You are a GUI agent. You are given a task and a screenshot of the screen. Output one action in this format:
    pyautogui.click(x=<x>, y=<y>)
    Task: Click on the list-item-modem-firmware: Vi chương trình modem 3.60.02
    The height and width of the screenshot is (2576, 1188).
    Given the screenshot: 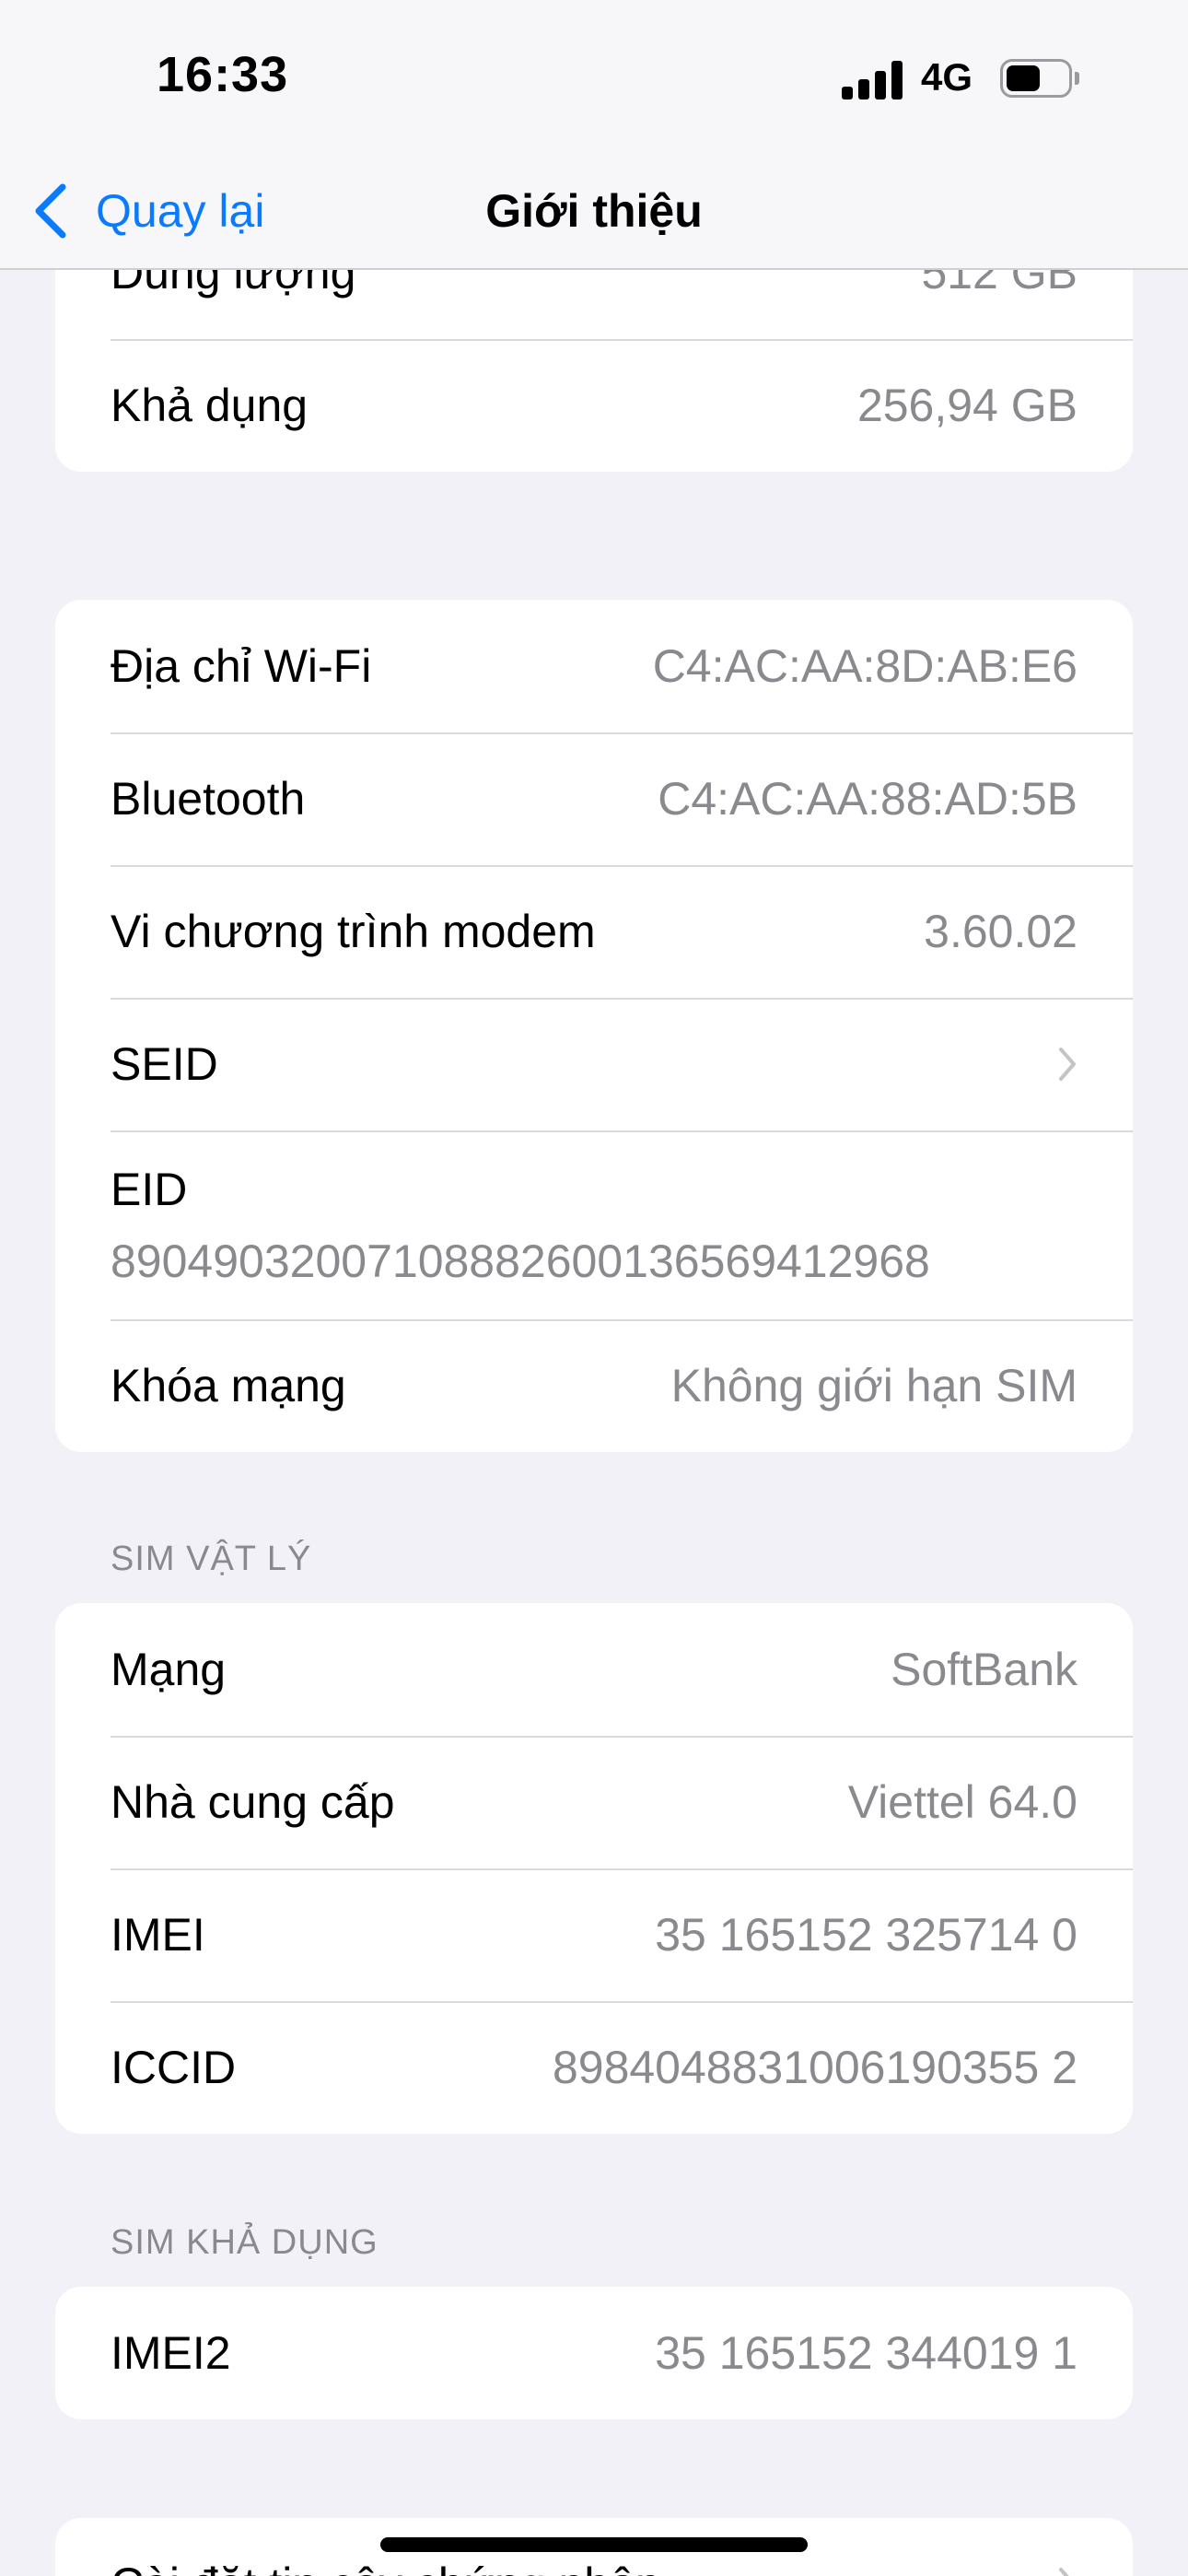 What is the action you would take?
    pyautogui.click(x=594, y=931)
    